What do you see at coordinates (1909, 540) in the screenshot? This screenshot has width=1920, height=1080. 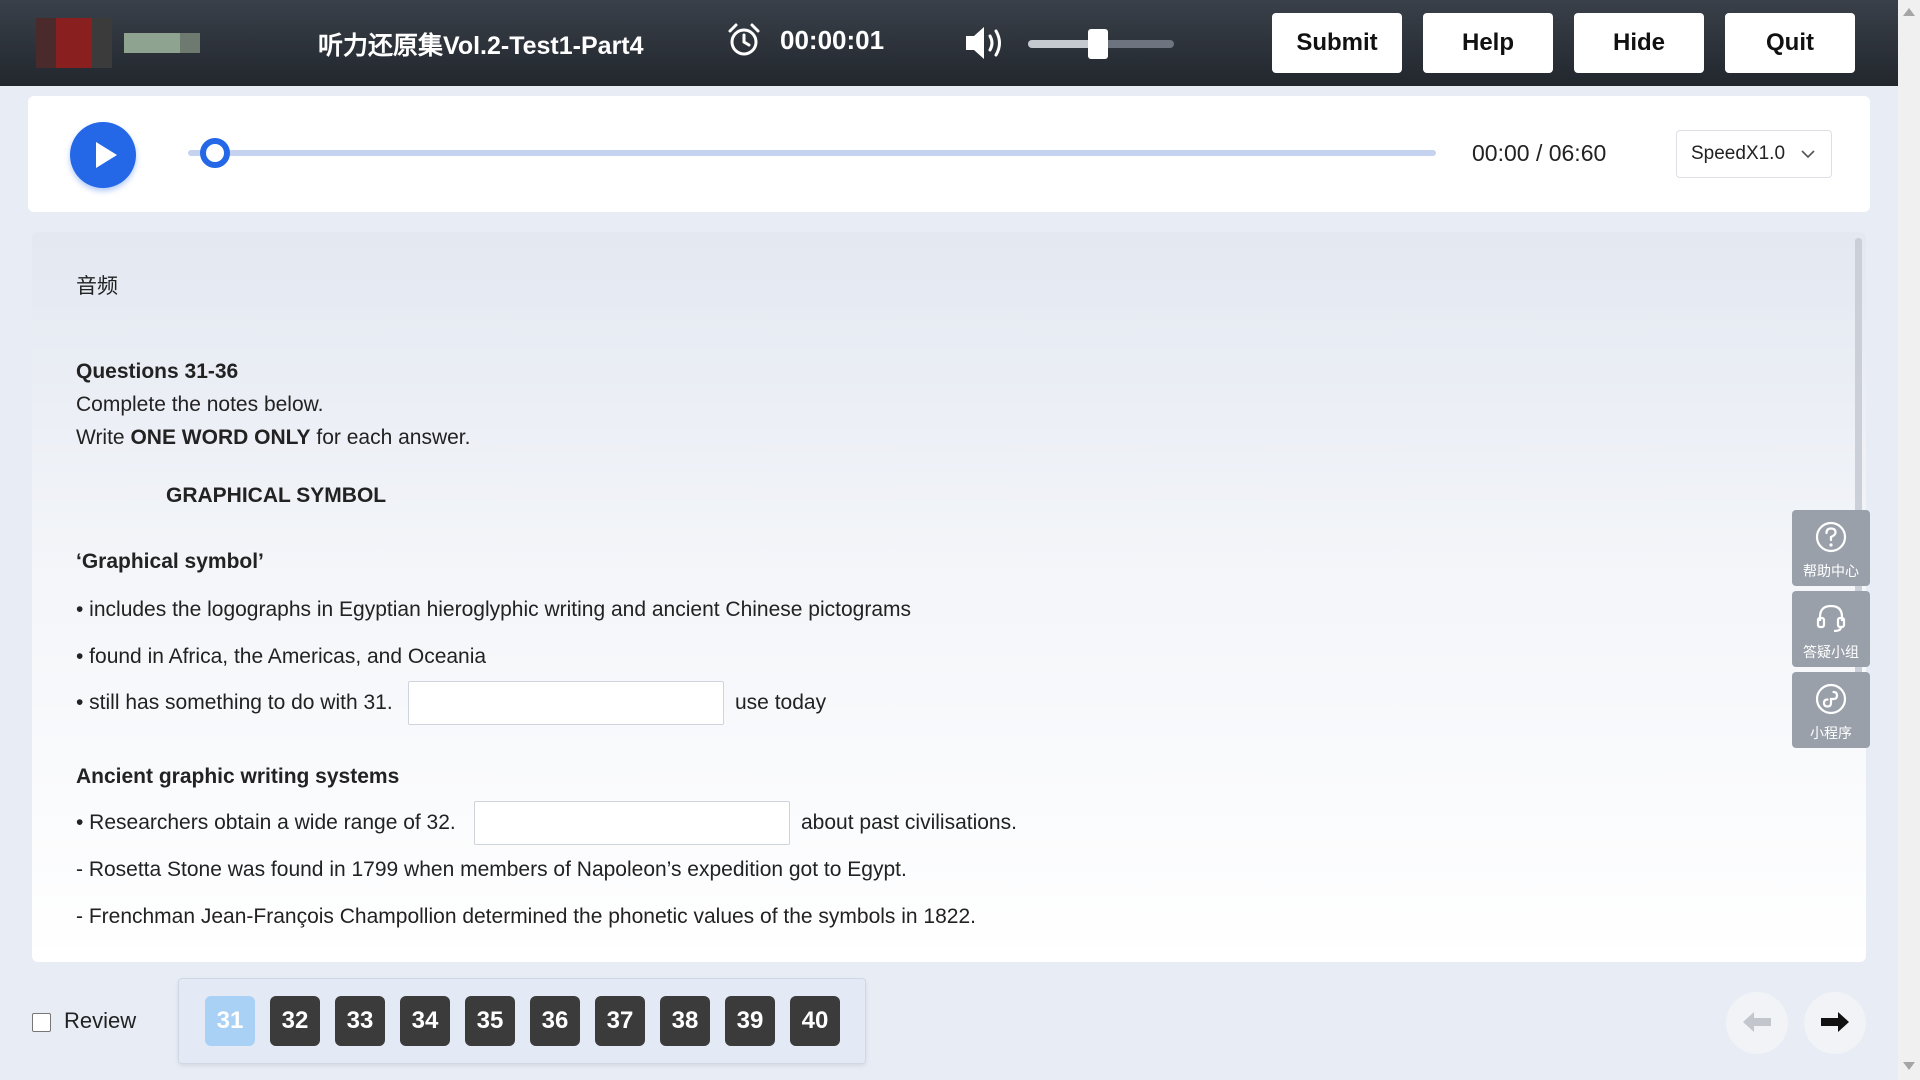 I see `page-scrollbar` at bounding box center [1909, 540].